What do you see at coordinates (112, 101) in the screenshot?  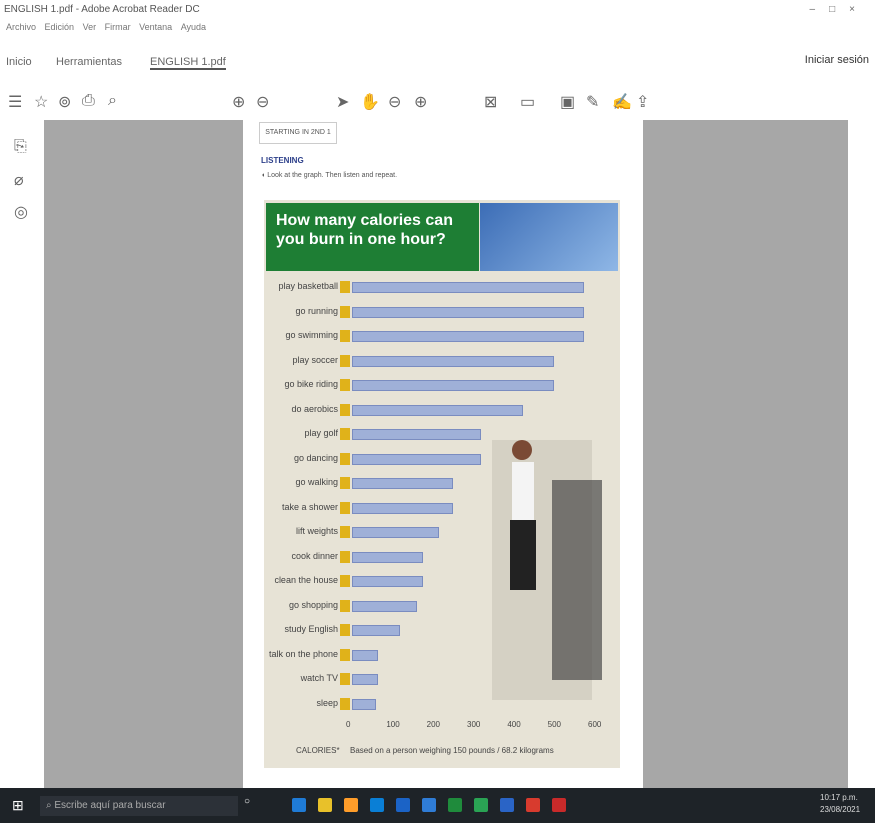 I see `search-icon: ⌕` at bounding box center [112, 101].